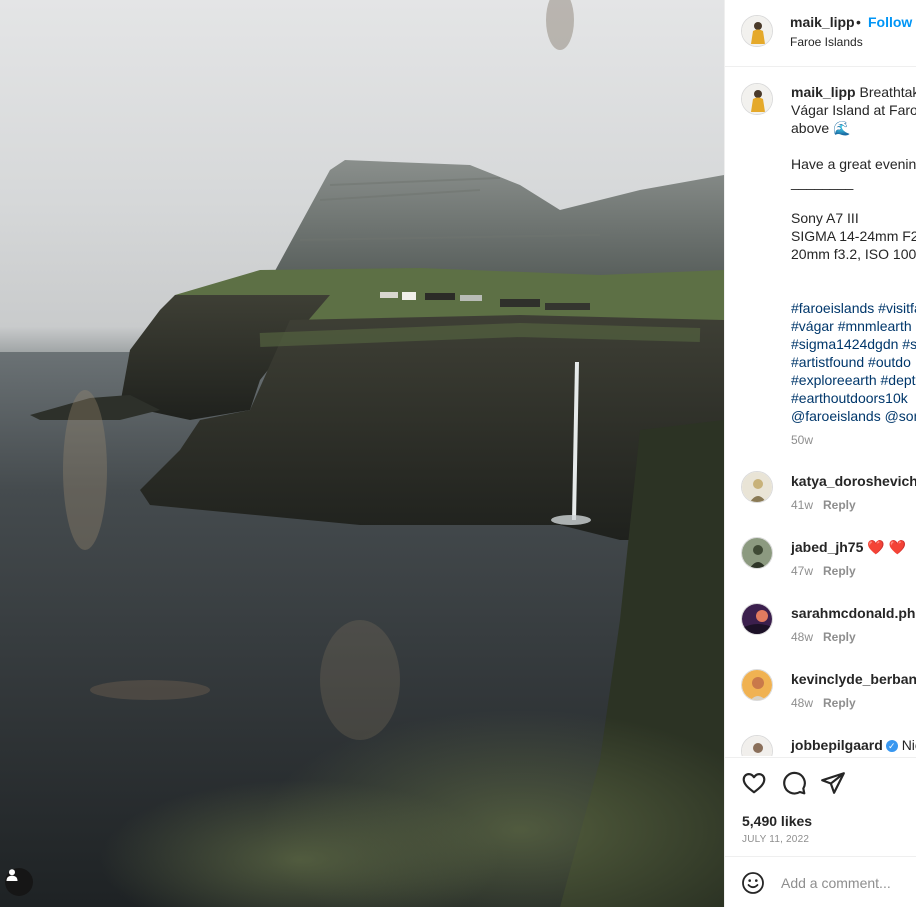  I want to click on commenter-username: jabed_jh75 ❤️ ❤️, so click(848, 547).